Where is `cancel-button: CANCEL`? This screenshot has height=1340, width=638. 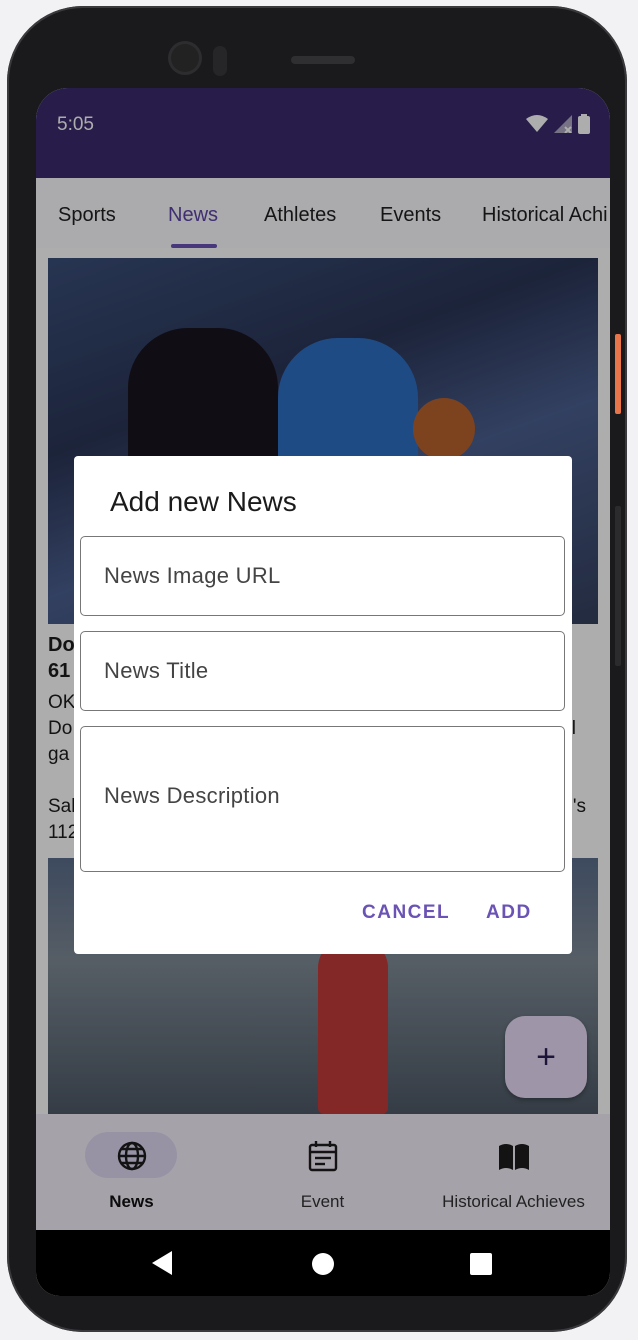
cancel-button: CANCEL is located at coordinates (406, 913).